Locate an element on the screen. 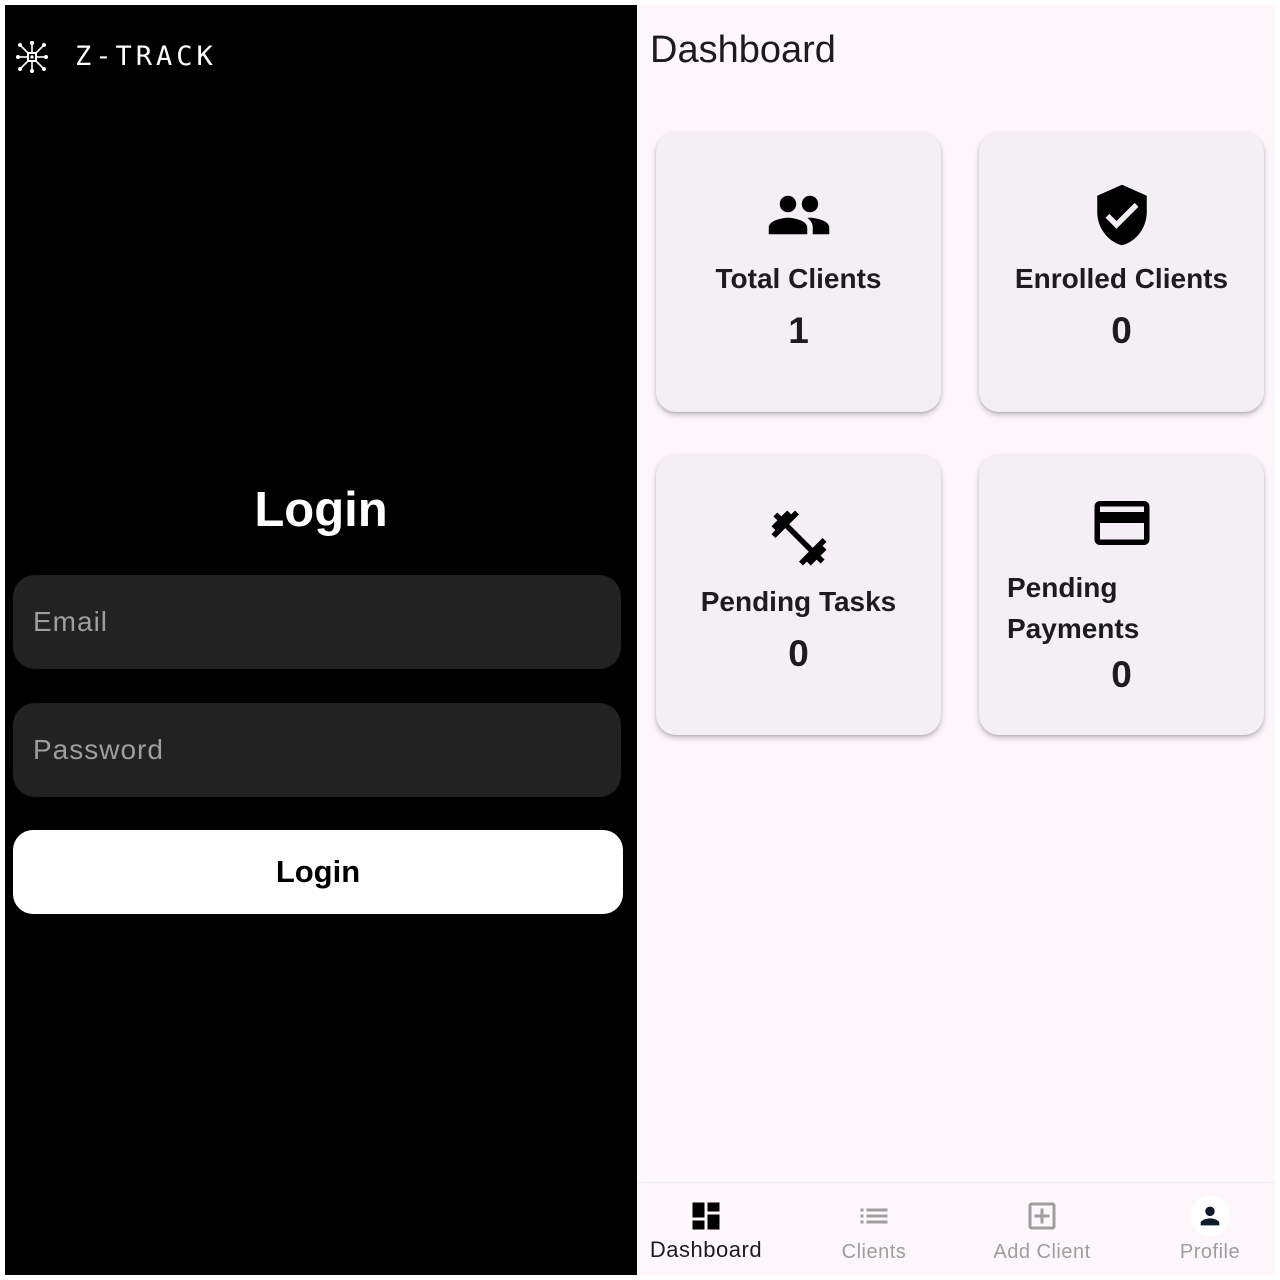 This screenshot has width=1280, height=1280. dumbbell-icon is located at coordinates (799, 538).